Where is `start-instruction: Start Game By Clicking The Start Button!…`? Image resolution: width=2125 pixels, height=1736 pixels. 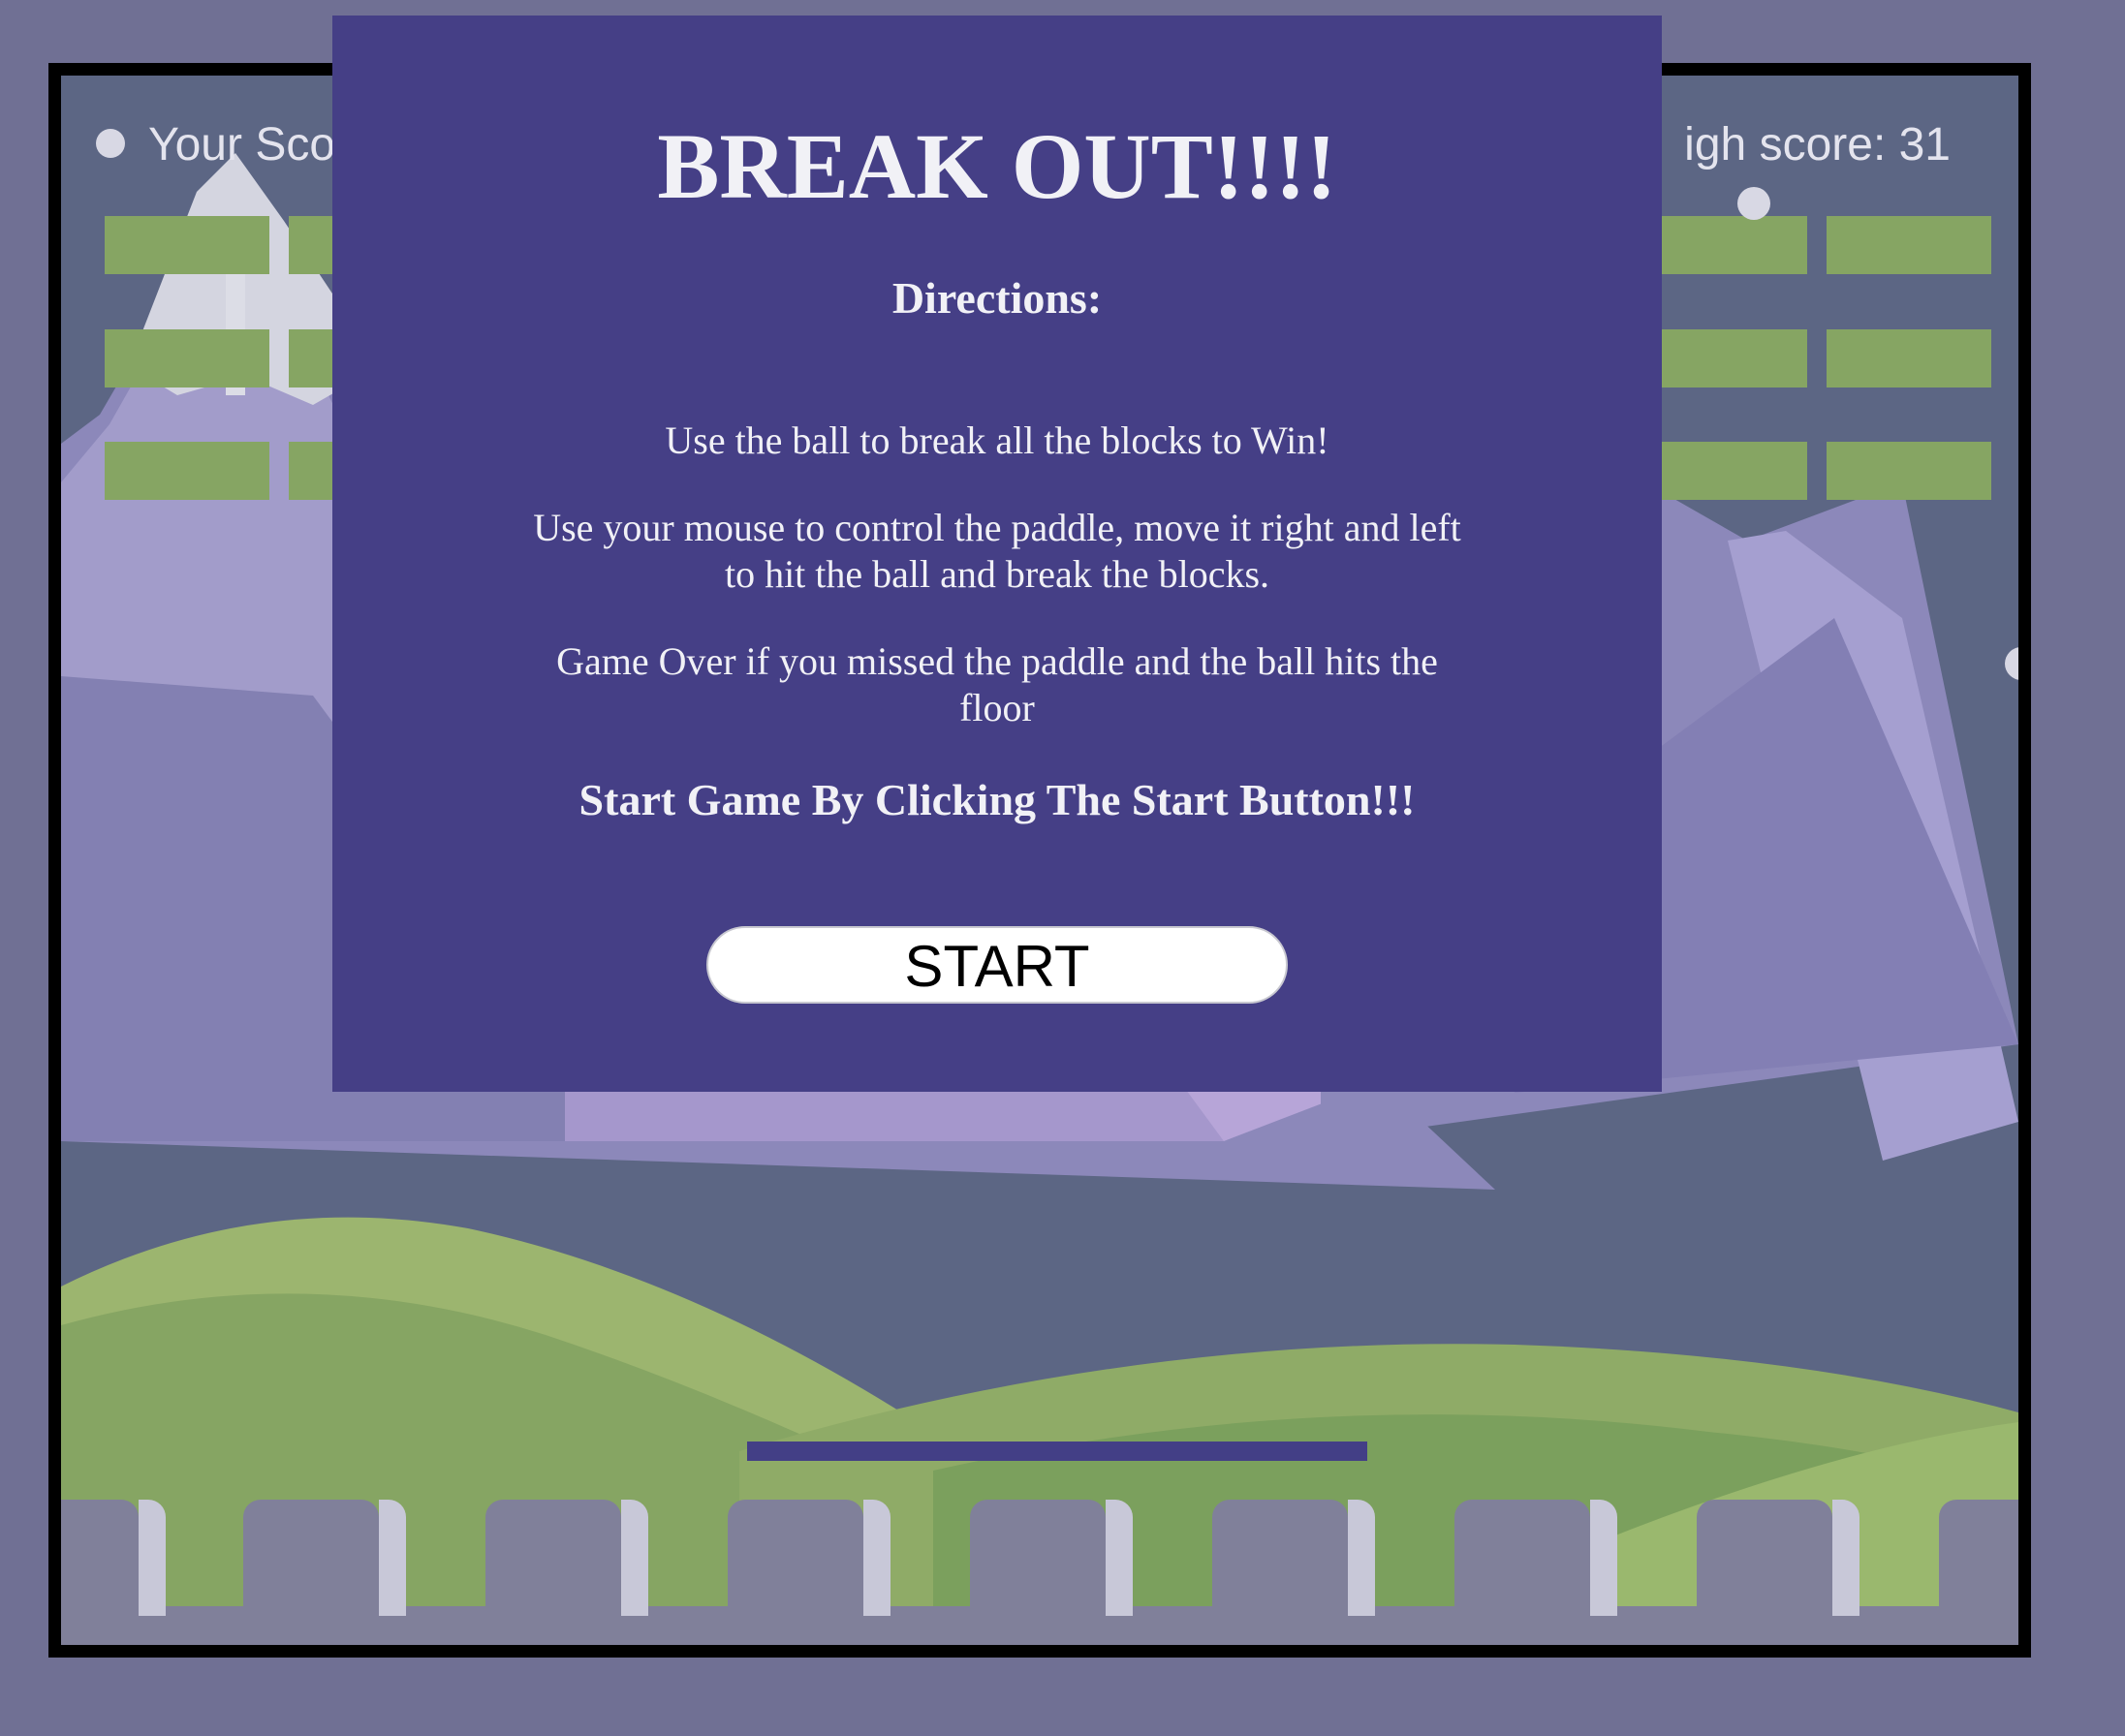
start-instruction: Start Game By Clicking The Start Button!… is located at coordinates (997, 799).